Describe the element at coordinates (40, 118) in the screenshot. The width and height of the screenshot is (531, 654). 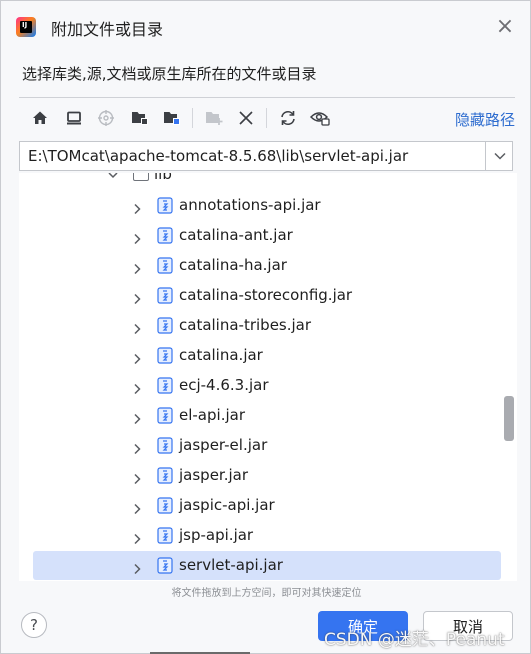
I see `home-icon` at that location.